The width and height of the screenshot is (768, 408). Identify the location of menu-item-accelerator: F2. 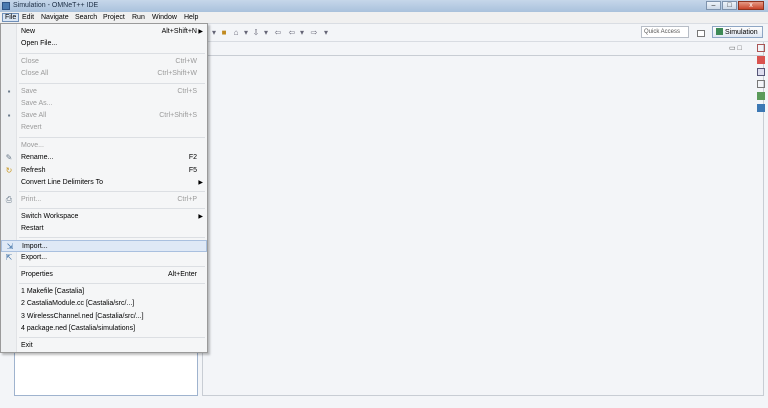
(192, 157).